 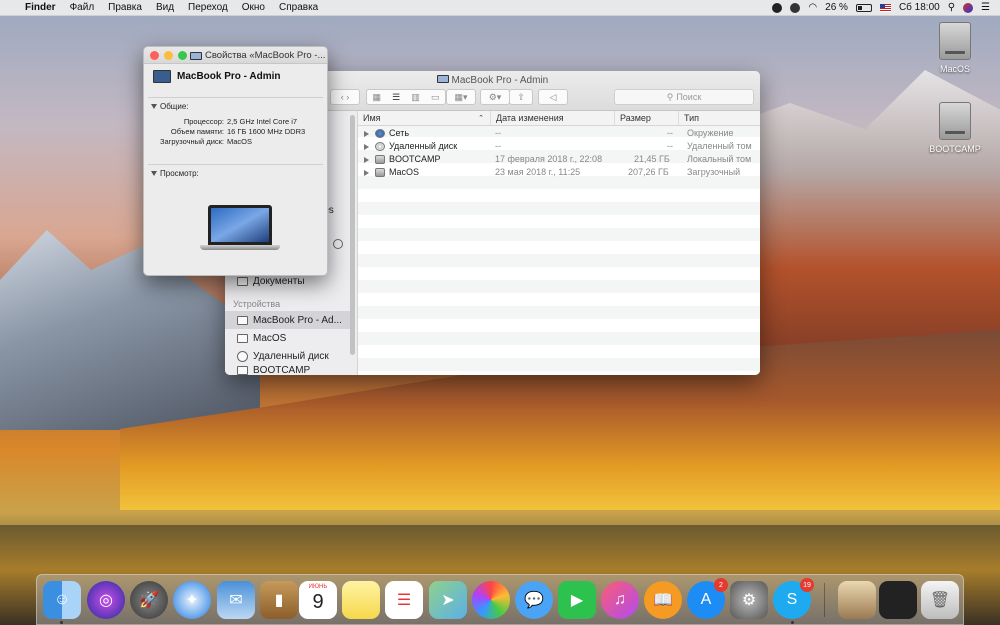 I want to click on battery-percent: 26 %, so click(x=836, y=7).